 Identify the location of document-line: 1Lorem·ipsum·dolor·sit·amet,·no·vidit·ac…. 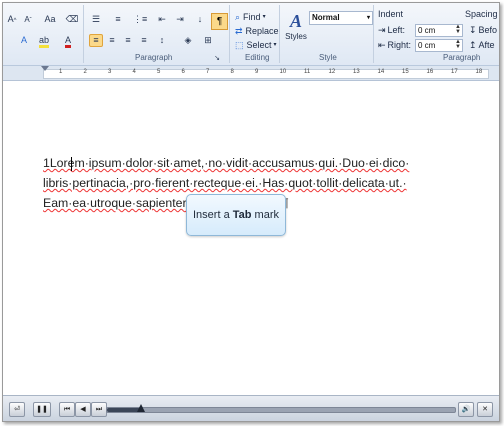
(243, 163).